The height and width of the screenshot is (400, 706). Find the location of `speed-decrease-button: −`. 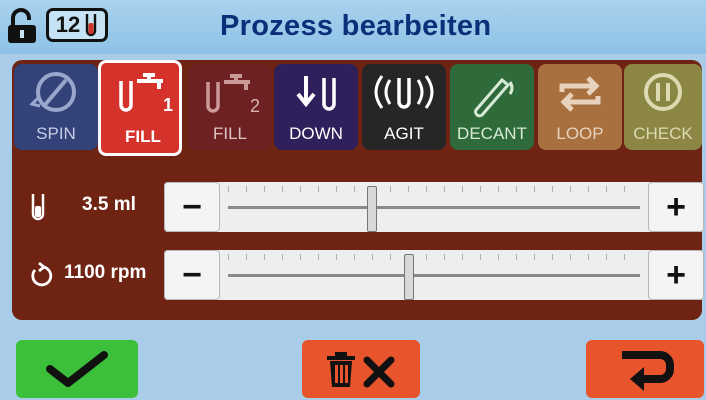

speed-decrease-button: − is located at coordinates (192, 275).